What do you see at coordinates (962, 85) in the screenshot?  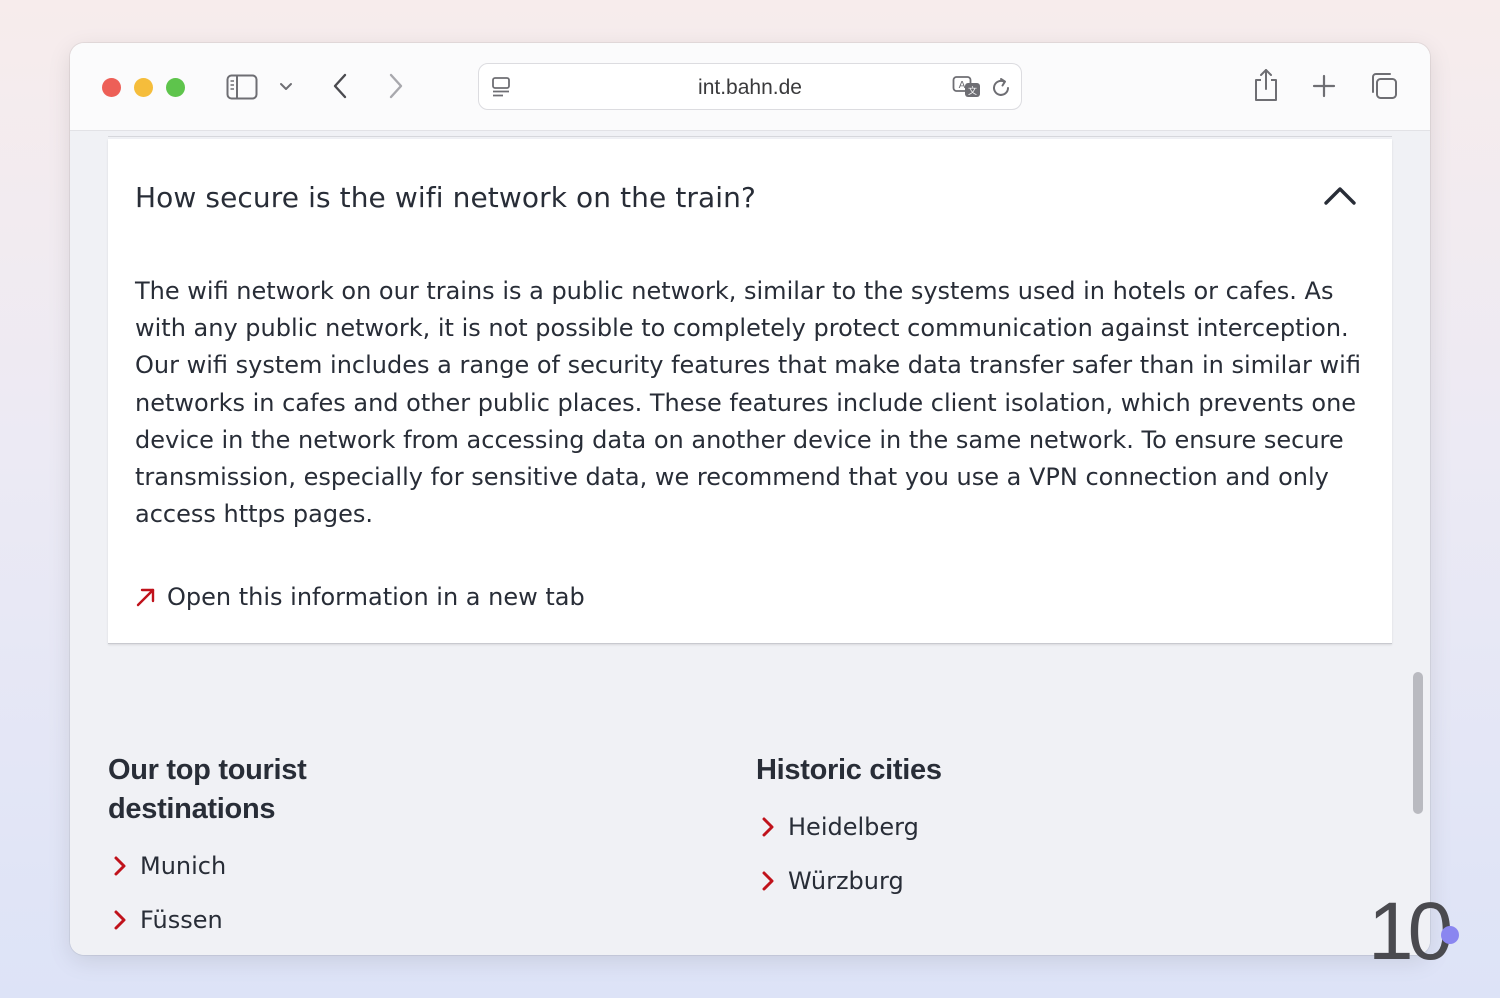 I see `svg-text: A` at bounding box center [962, 85].